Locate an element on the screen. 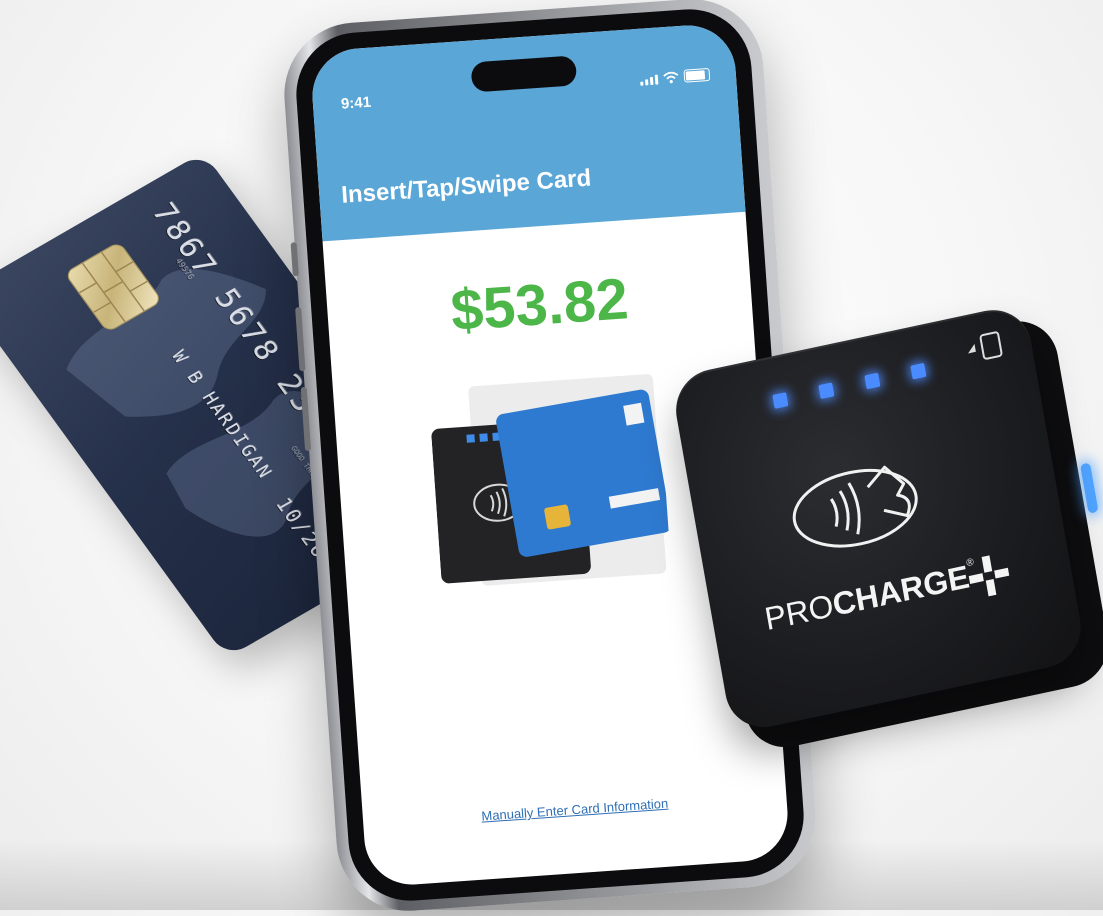  card-slot-icon is located at coordinates (991, 345).